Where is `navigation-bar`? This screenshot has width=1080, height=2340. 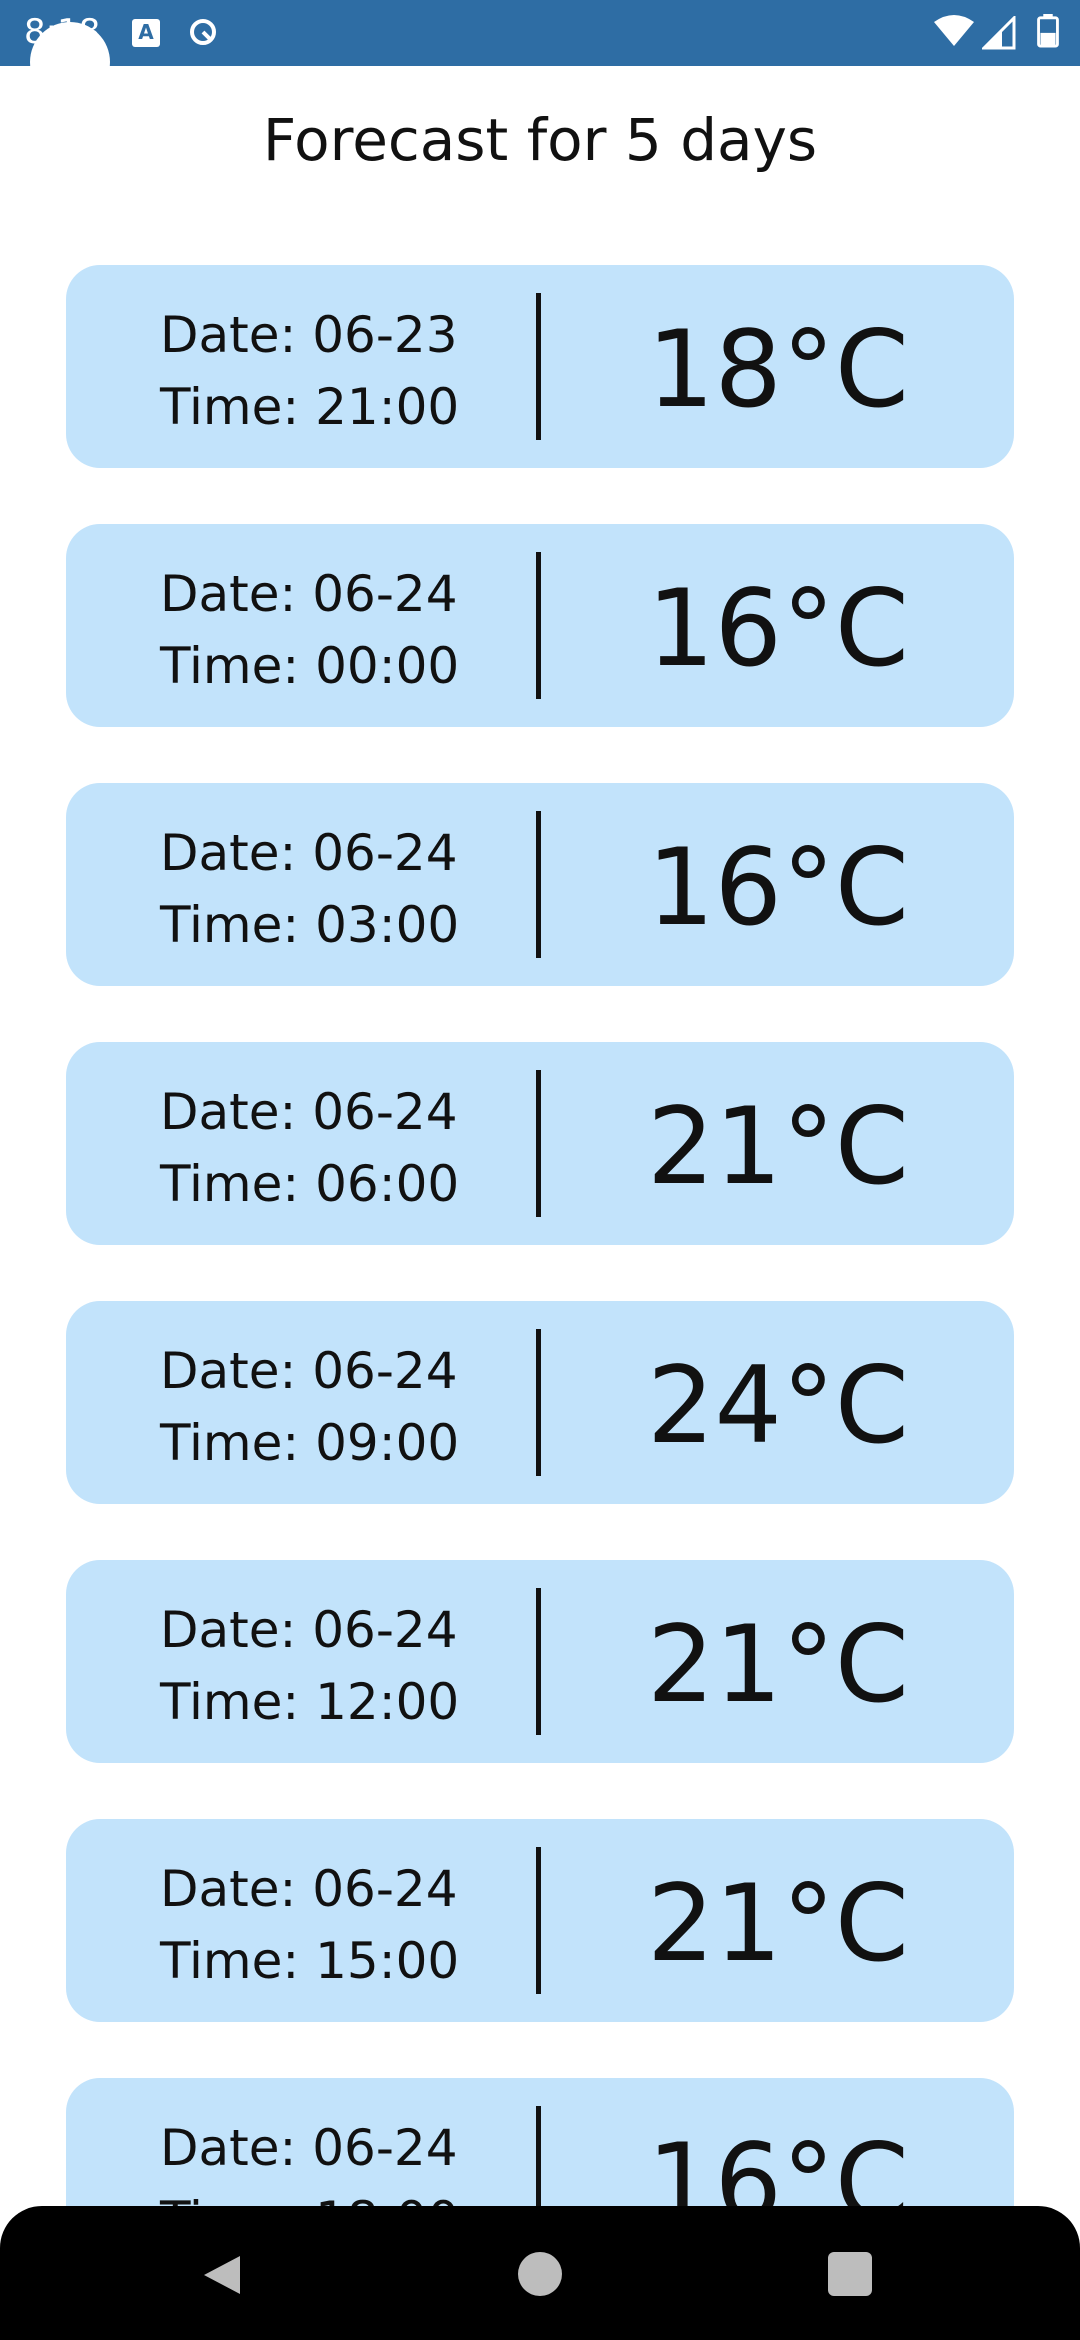 navigation-bar is located at coordinates (540, 2273).